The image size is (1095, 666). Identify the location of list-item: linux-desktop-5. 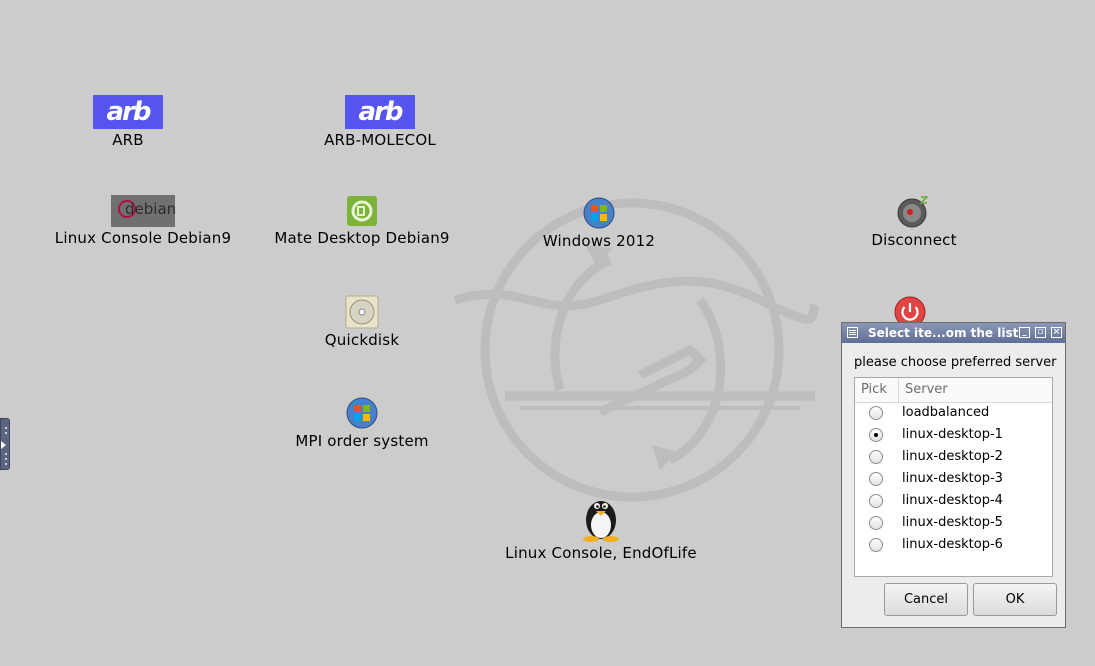
(953, 524).